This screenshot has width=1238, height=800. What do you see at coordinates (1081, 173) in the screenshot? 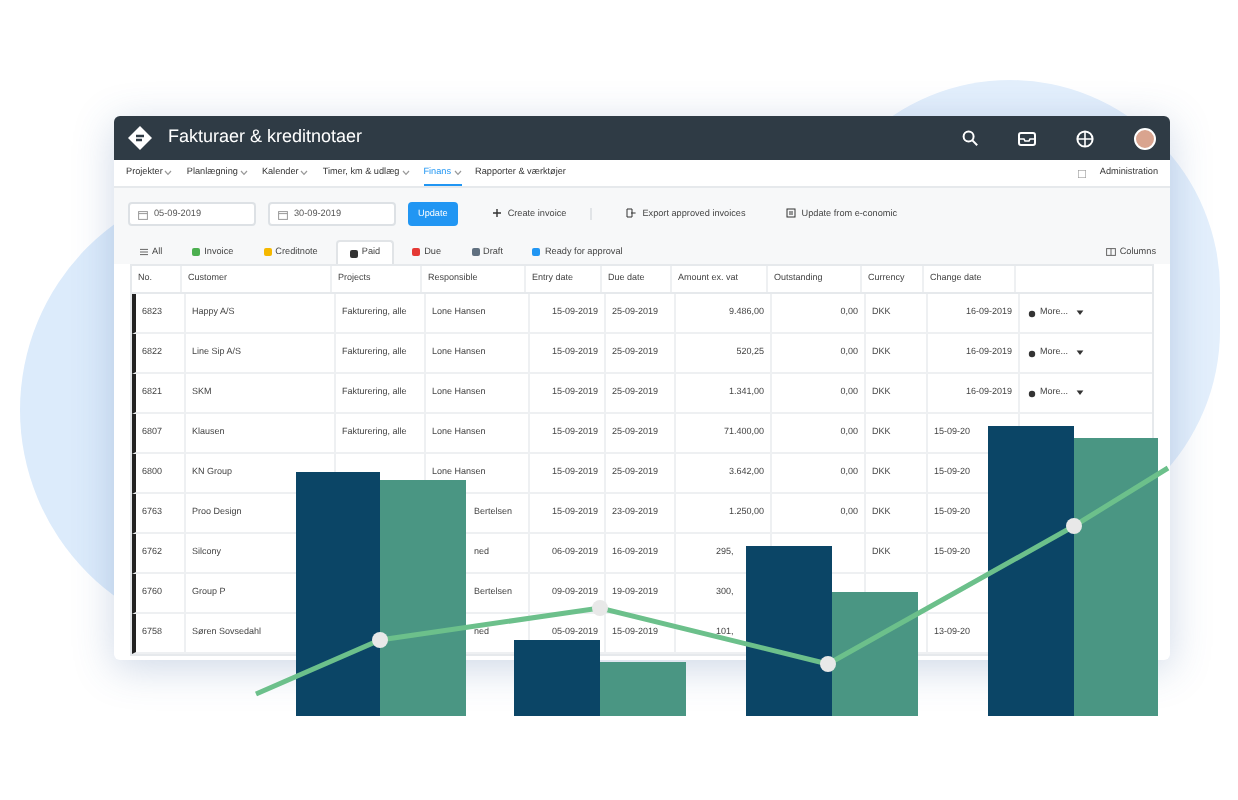
I see `grid-icon` at bounding box center [1081, 173].